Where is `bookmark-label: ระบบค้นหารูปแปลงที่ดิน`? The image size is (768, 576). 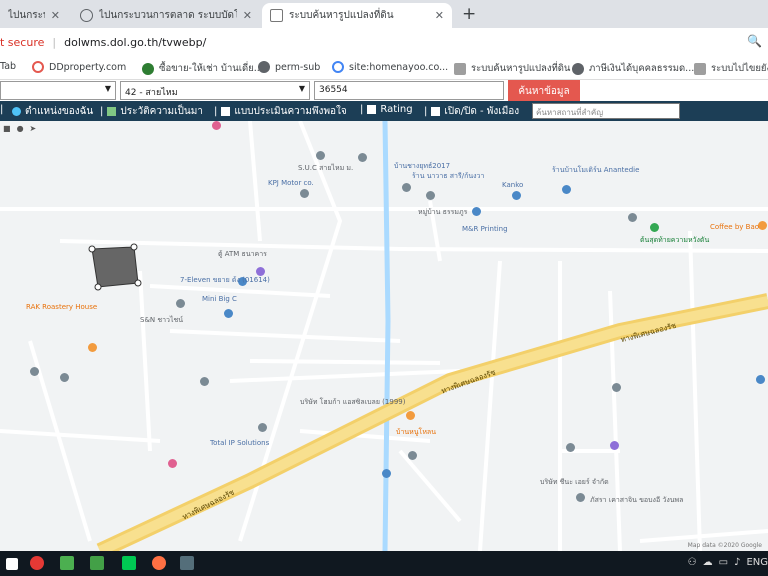 bookmark-label: ระบบค้นหารูปแปลงที่ดิน is located at coordinates (521, 68).